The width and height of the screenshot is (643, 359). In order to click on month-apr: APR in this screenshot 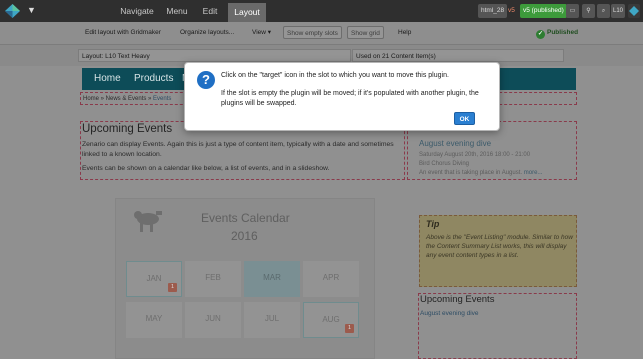, I will do `click(331, 279)`.